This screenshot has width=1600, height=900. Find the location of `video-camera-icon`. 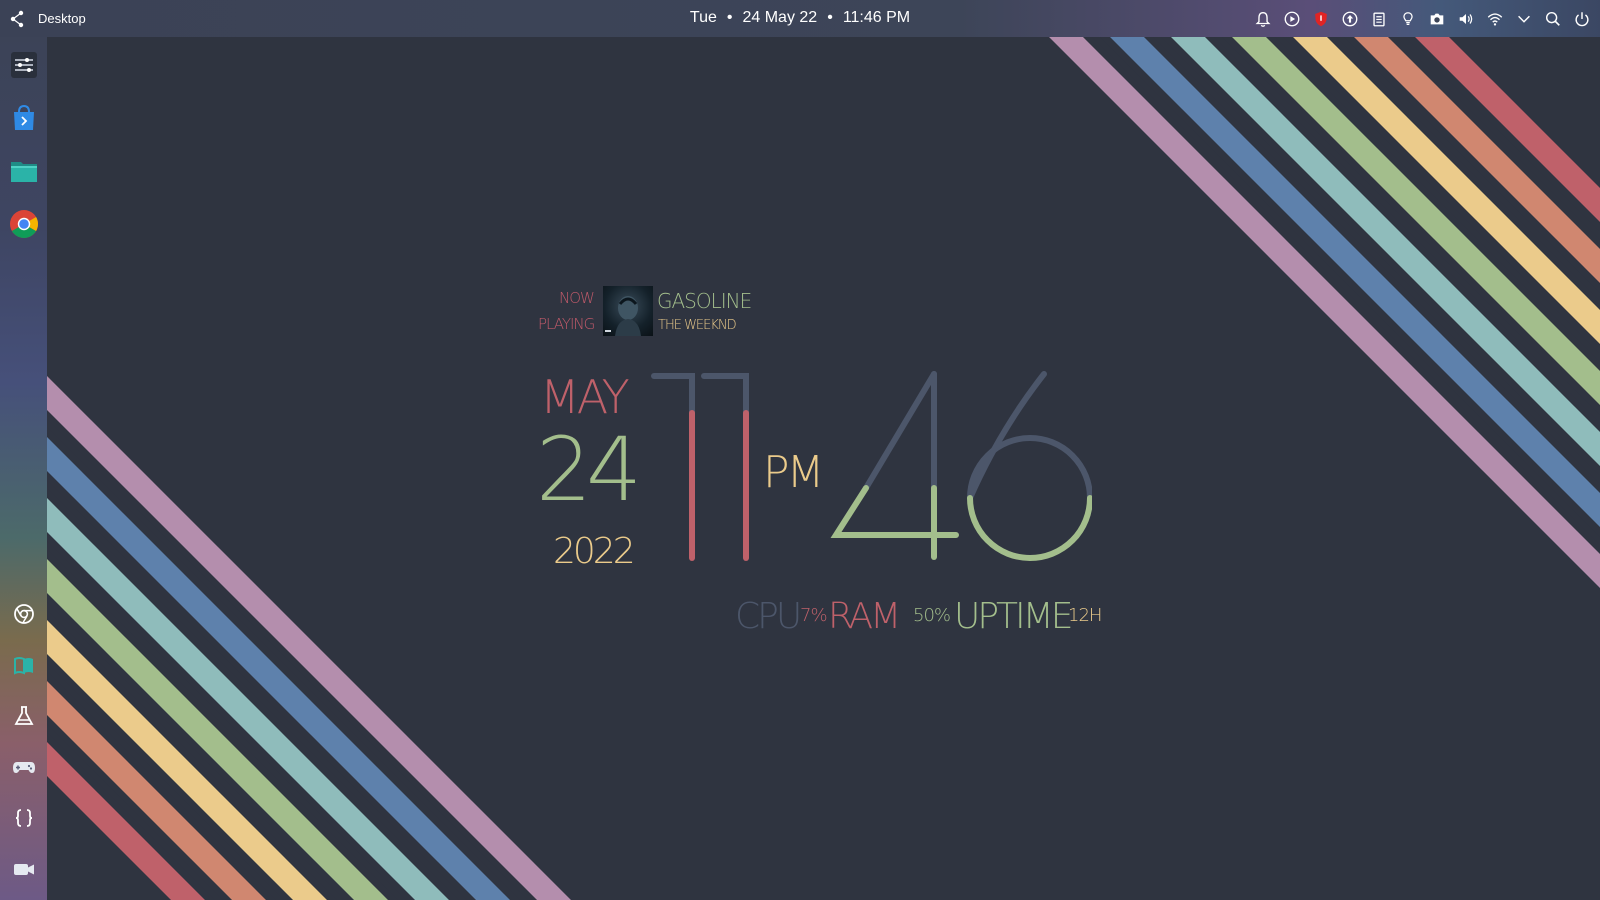

video-camera-icon is located at coordinates (24, 869).